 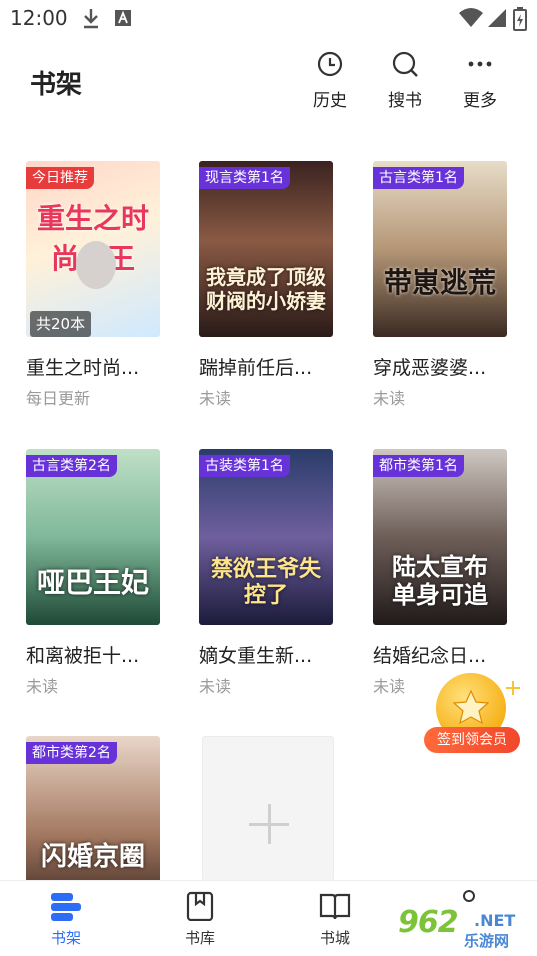 I want to click on sparkle-icon, so click(x=513, y=688).